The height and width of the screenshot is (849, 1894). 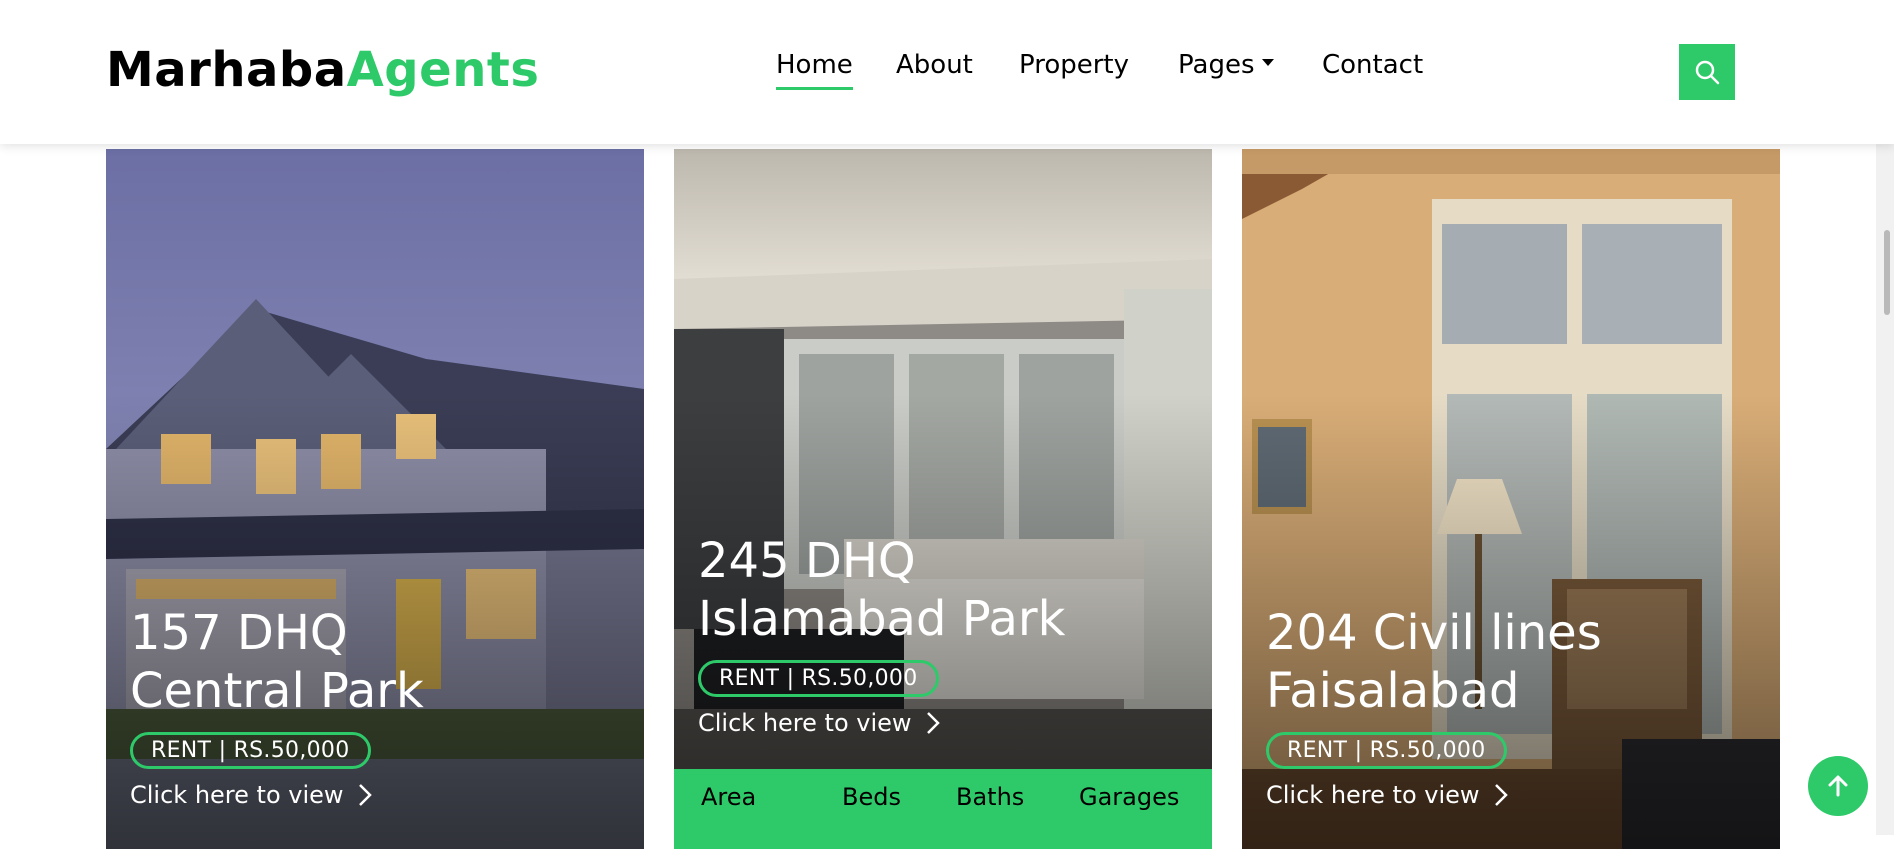 What do you see at coordinates (1393, 691) in the screenshot?
I see `title-line-2: Faisalabad` at bounding box center [1393, 691].